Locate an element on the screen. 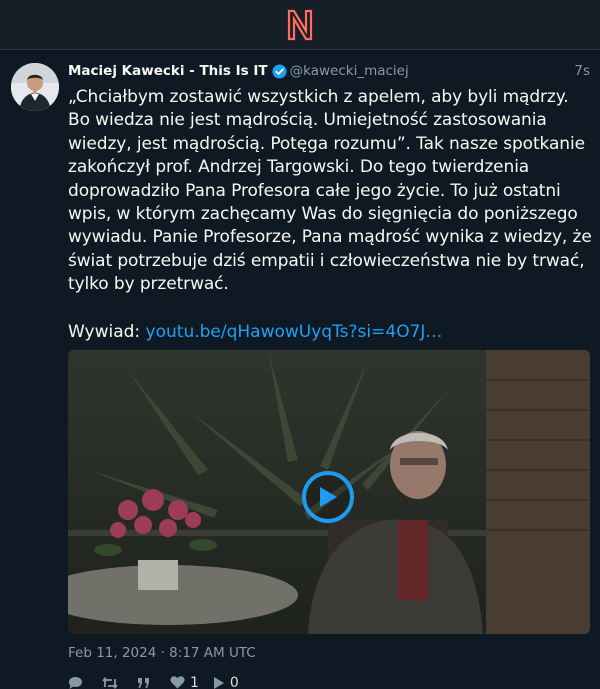 This screenshot has width=600, height=689. views-count: 0 is located at coordinates (234, 681).